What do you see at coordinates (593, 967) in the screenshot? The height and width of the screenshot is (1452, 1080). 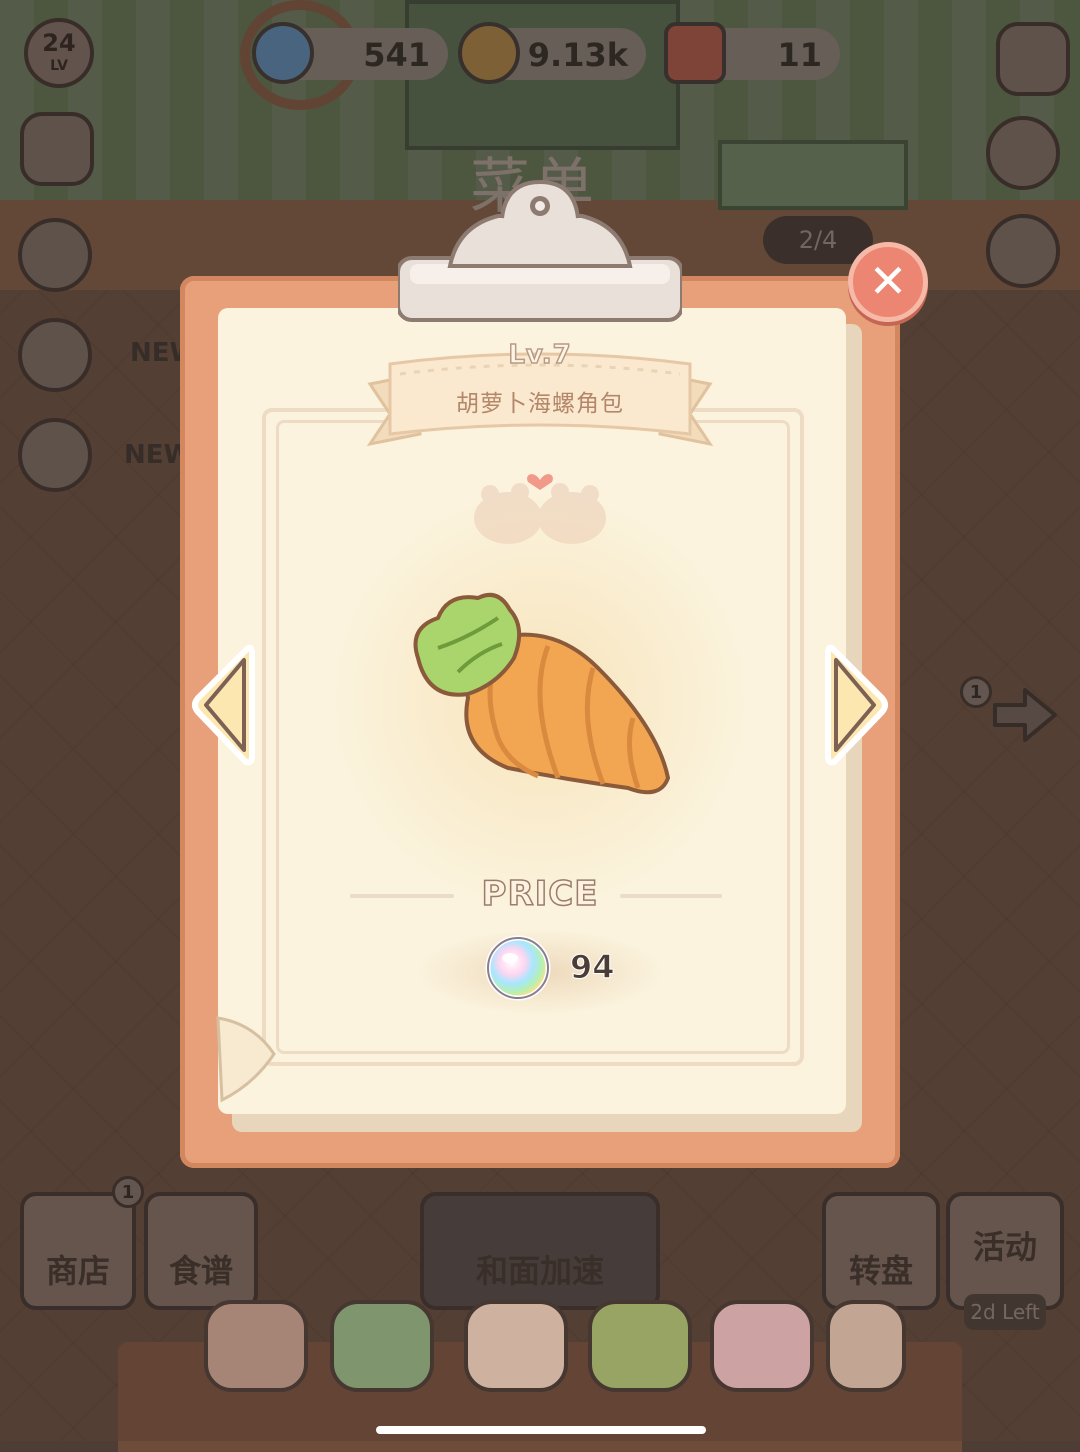 I see `price-value: 94` at bounding box center [593, 967].